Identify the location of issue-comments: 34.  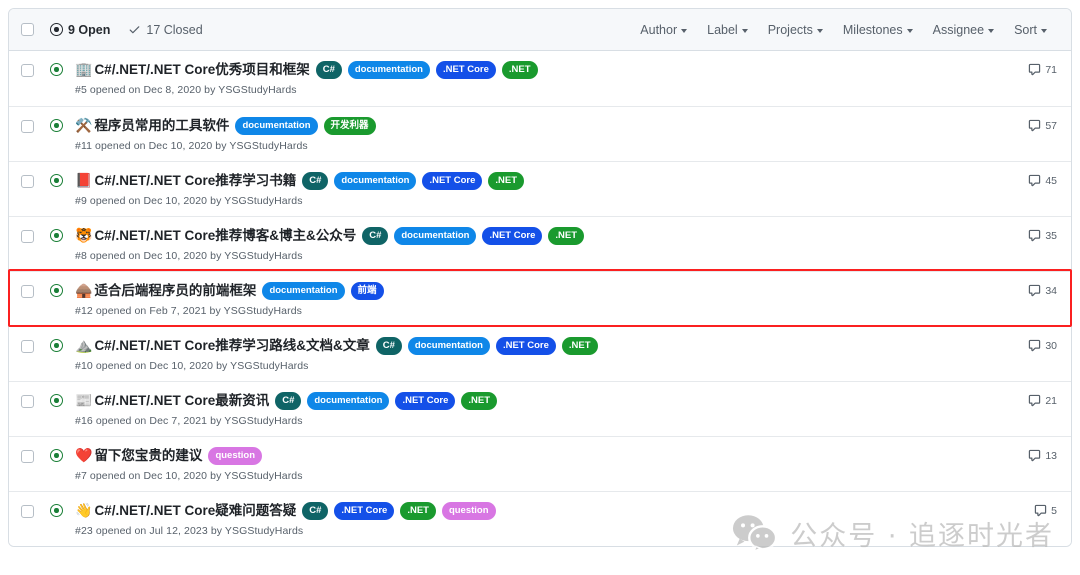
(1036, 290).